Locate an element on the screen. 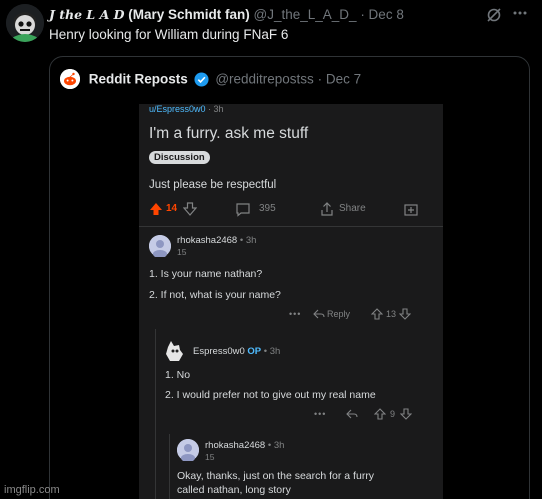 The height and width of the screenshot is (499, 542). award-icon is located at coordinates (411, 209).